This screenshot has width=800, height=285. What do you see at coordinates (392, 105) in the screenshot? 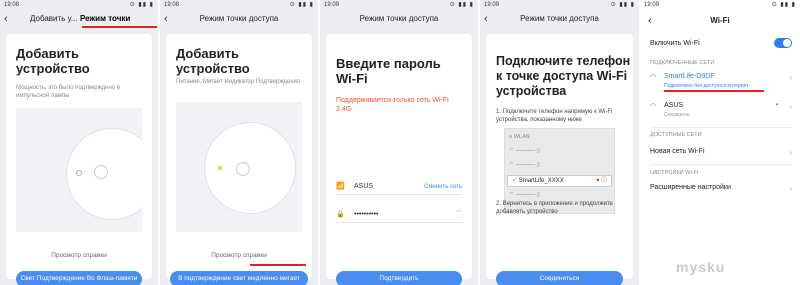
I see `warning-text: Поддерживается только сеть Wi-Fi 2.4G` at bounding box center [392, 105].